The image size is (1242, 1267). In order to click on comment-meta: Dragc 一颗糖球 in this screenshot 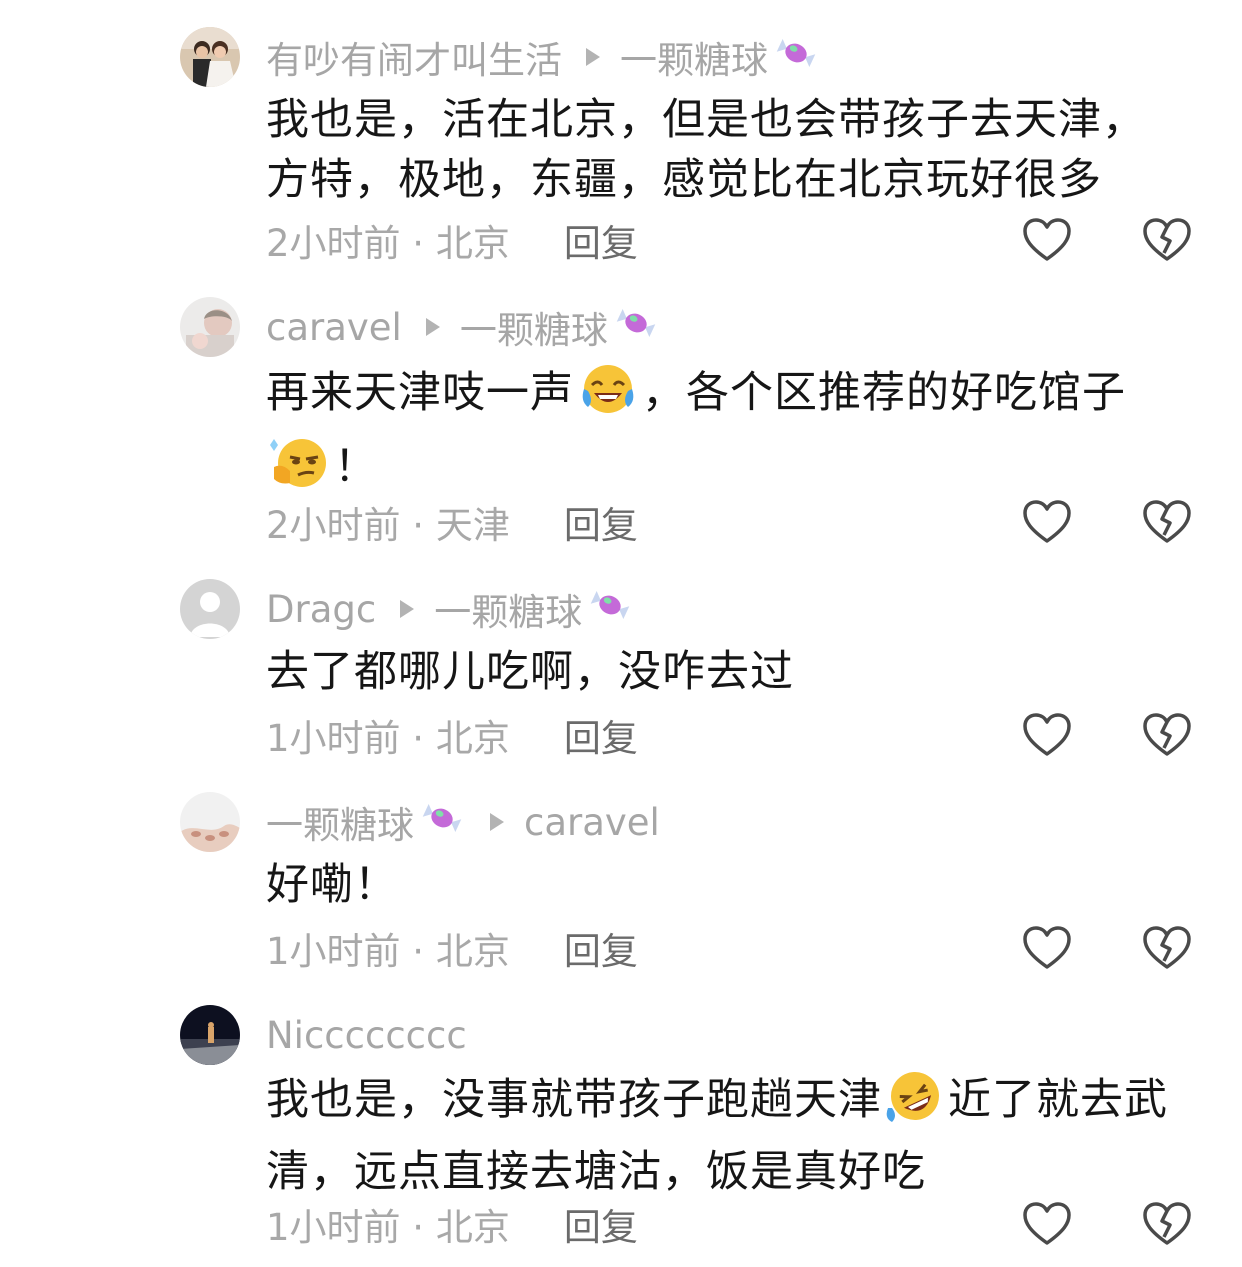, I will do `click(450, 609)`.